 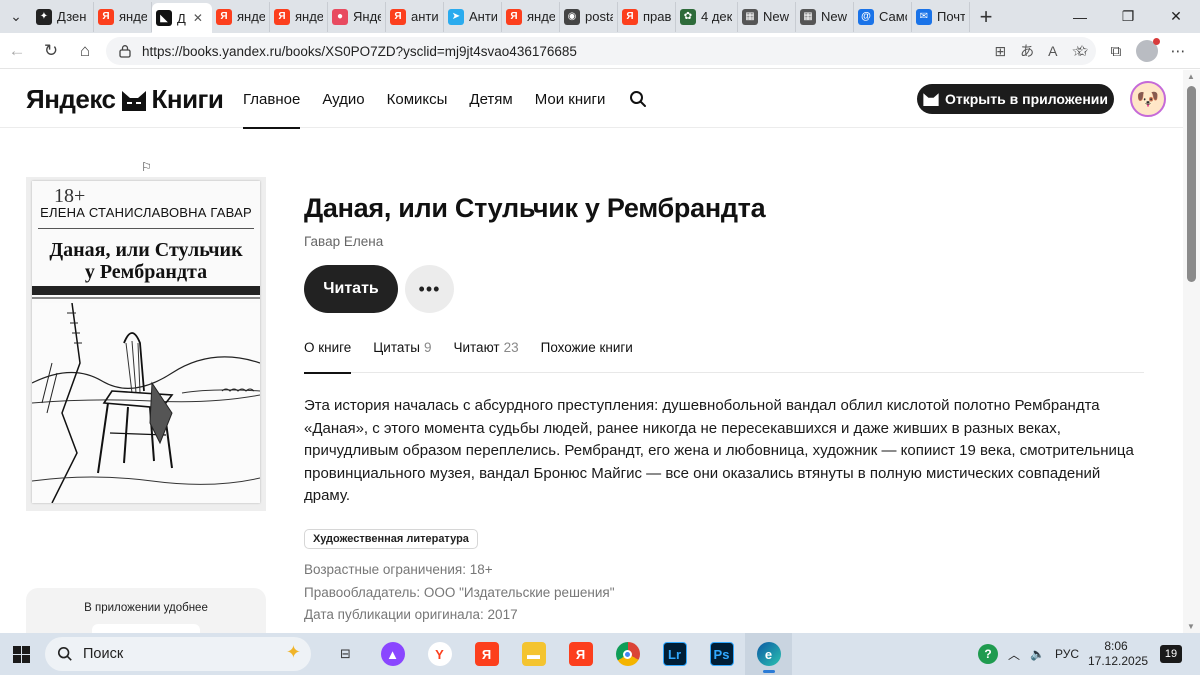 What do you see at coordinates (1027, 51) in the screenshot?
I see `translate-icon: あ` at bounding box center [1027, 51].